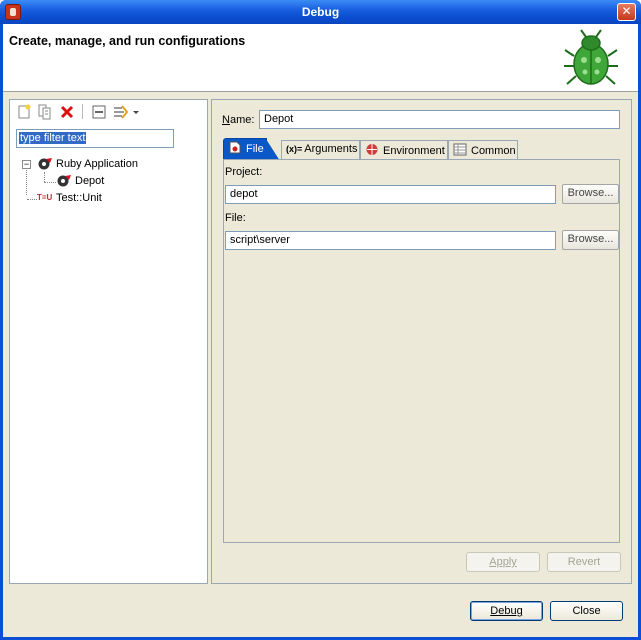 The height and width of the screenshot is (640, 641). Describe the element at coordinates (24, 112) in the screenshot. I see `new-launch-config-icon` at that location.